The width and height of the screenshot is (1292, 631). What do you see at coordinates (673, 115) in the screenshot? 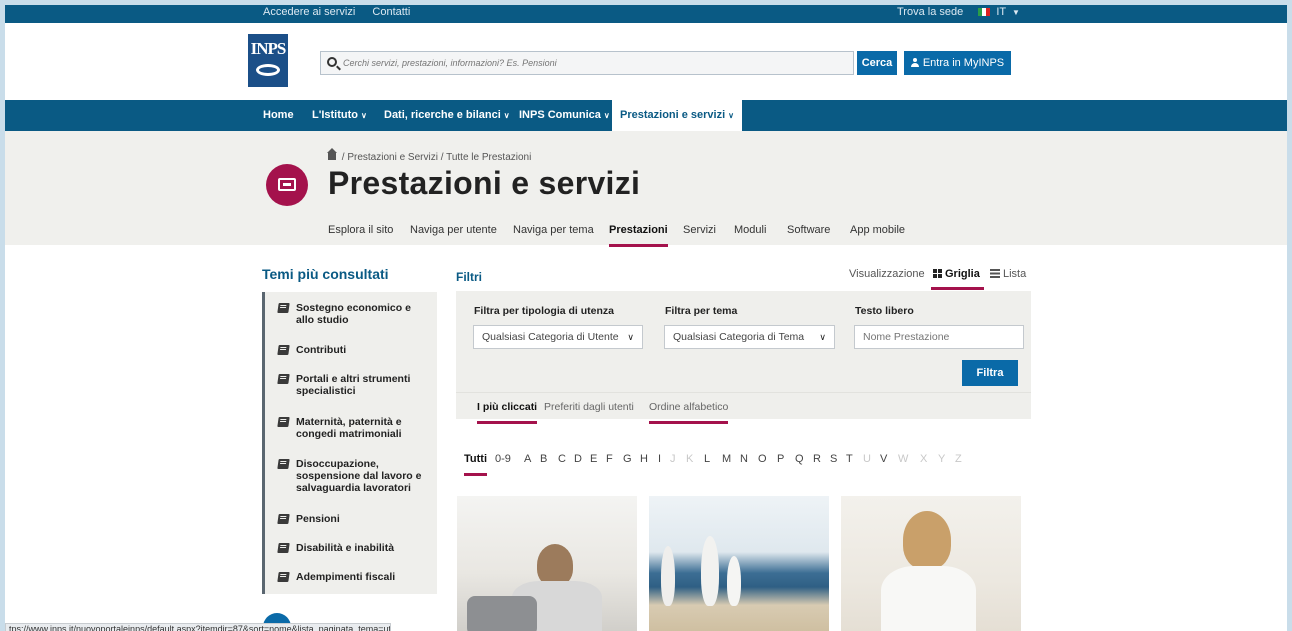
I see `nav-prestazioni-label: Prestazioni e servizi` at bounding box center [673, 115].